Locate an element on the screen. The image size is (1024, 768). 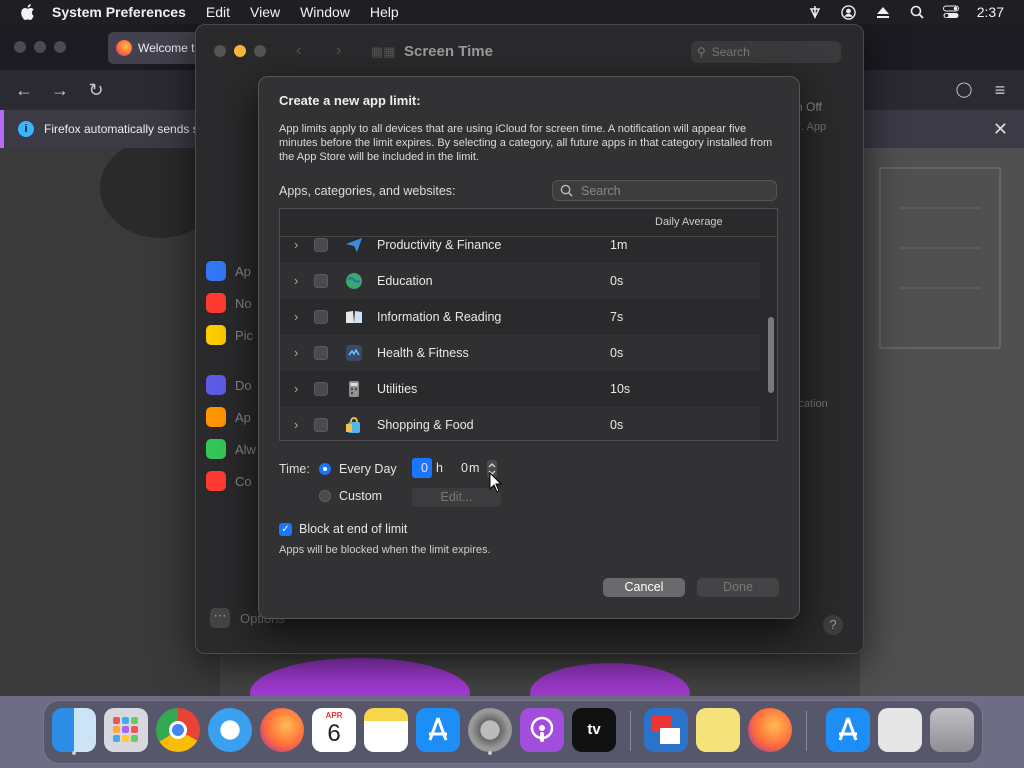
dock-screen-share-icon is located at coordinates (666, 730).